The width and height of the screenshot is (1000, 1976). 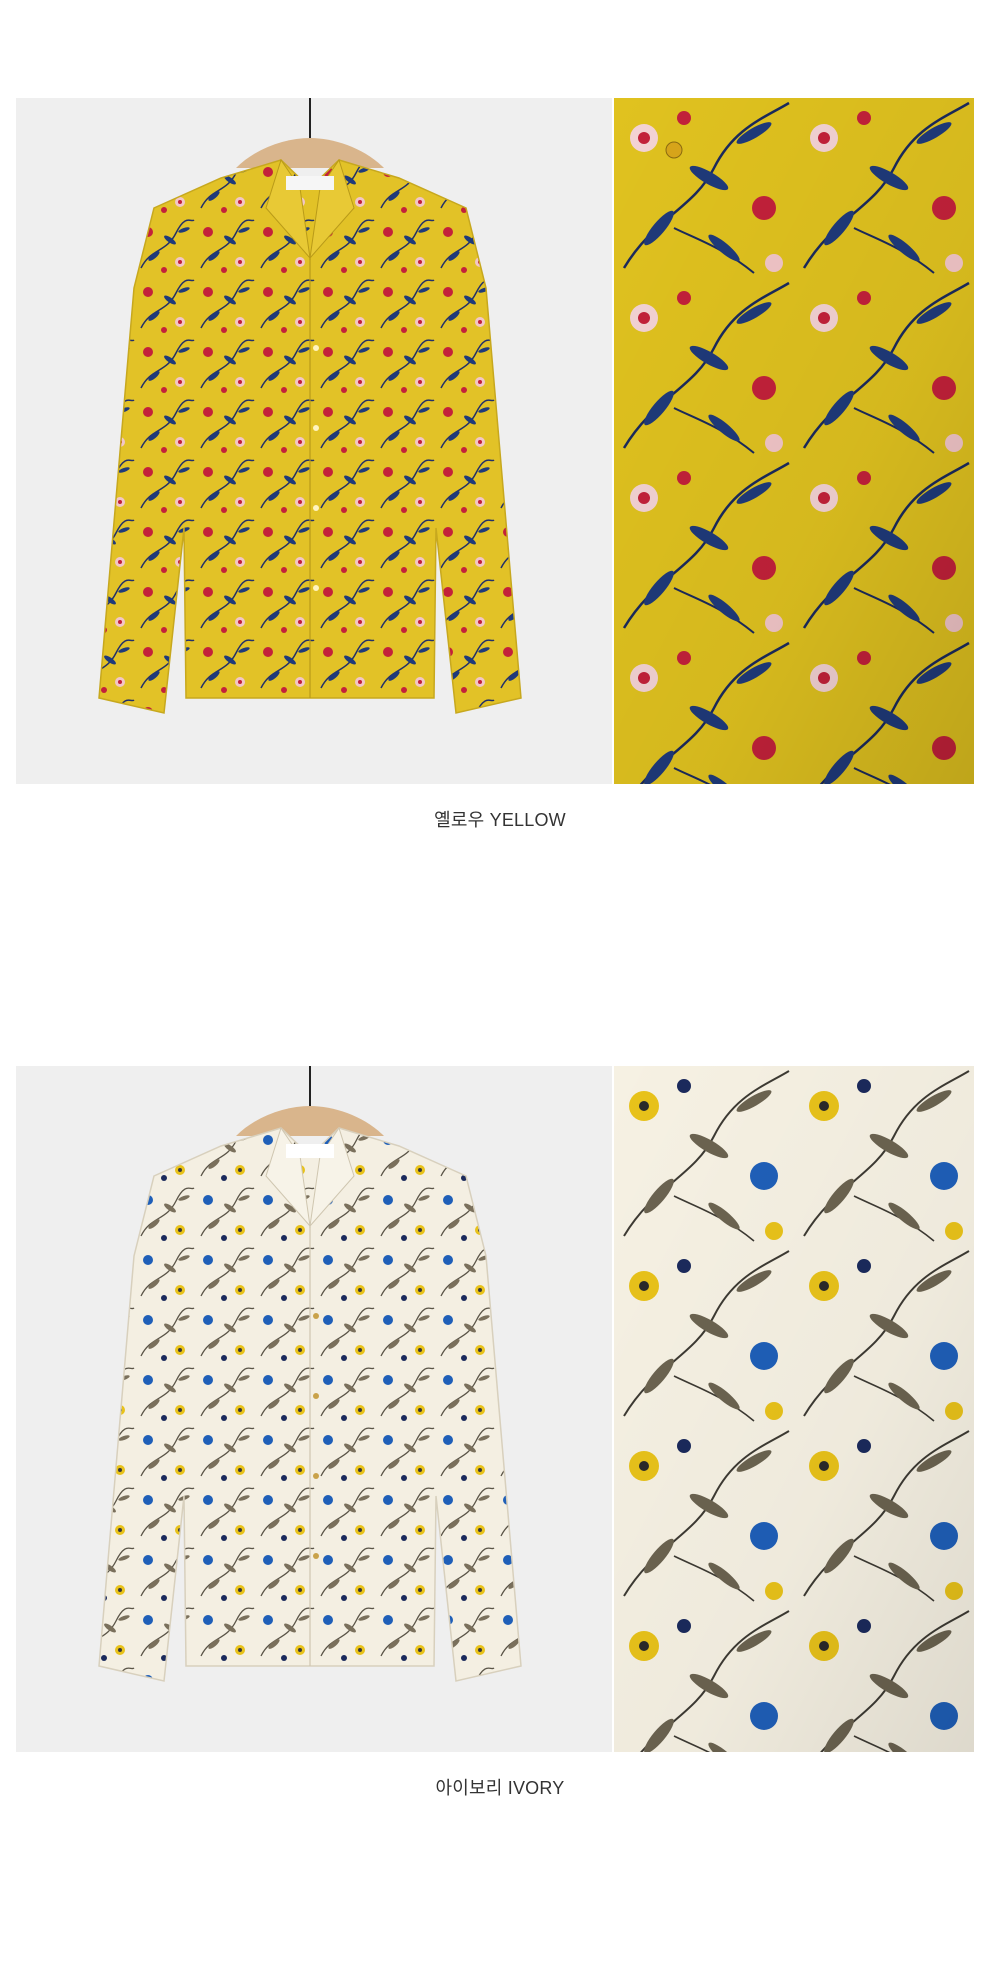 I want to click on yellow-fabric-closeup, so click(x=794, y=441).